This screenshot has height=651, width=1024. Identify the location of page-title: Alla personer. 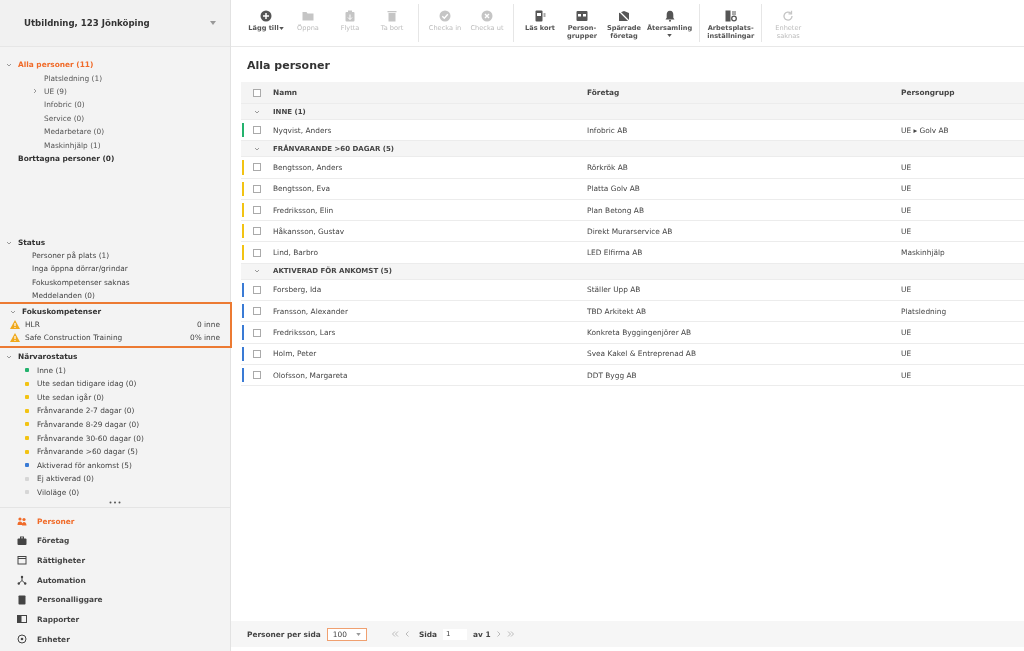
(289, 65).